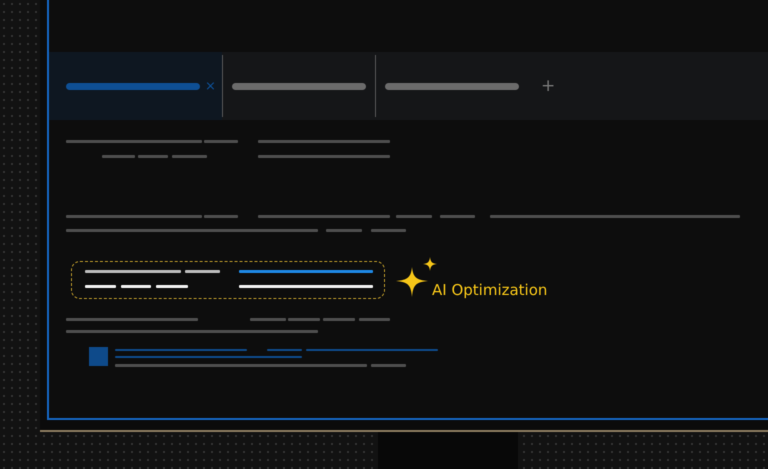  Describe the element at coordinates (548, 86) in the screenshot. I see `new-tab-button: +` at that location.